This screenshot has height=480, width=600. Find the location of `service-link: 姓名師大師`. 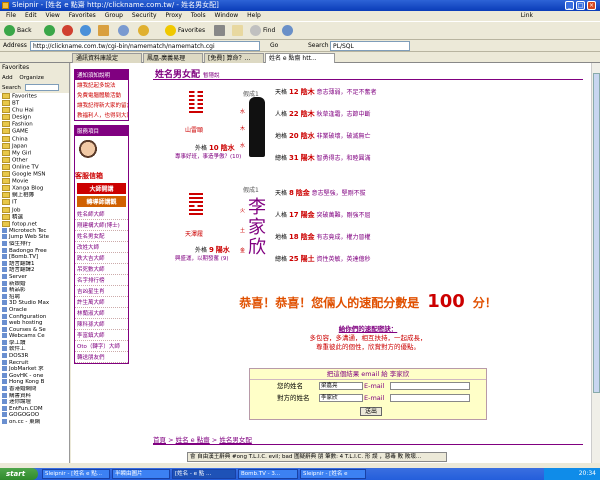

service-link: 姓名師大師 is located at coordinates (101, 214).